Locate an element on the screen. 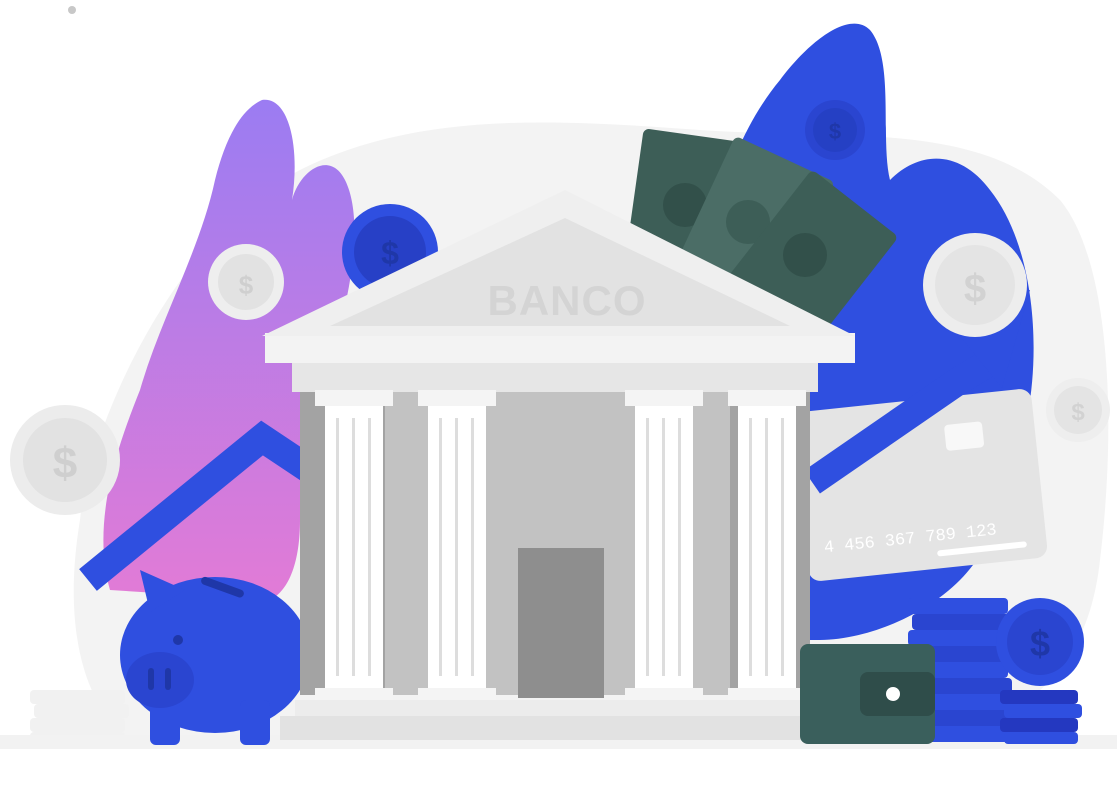 Image resolution: width=1117 pixels, height=785 pixels. bank-door is located at coordinates (561, 623).